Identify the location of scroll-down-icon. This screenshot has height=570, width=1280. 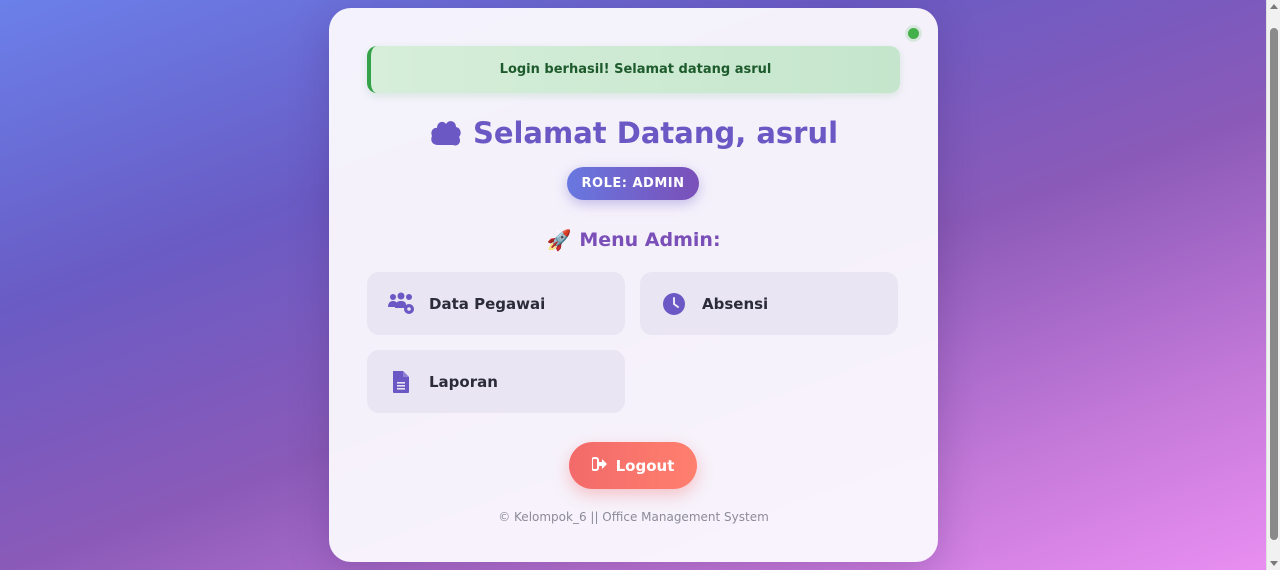
(1274, 563).